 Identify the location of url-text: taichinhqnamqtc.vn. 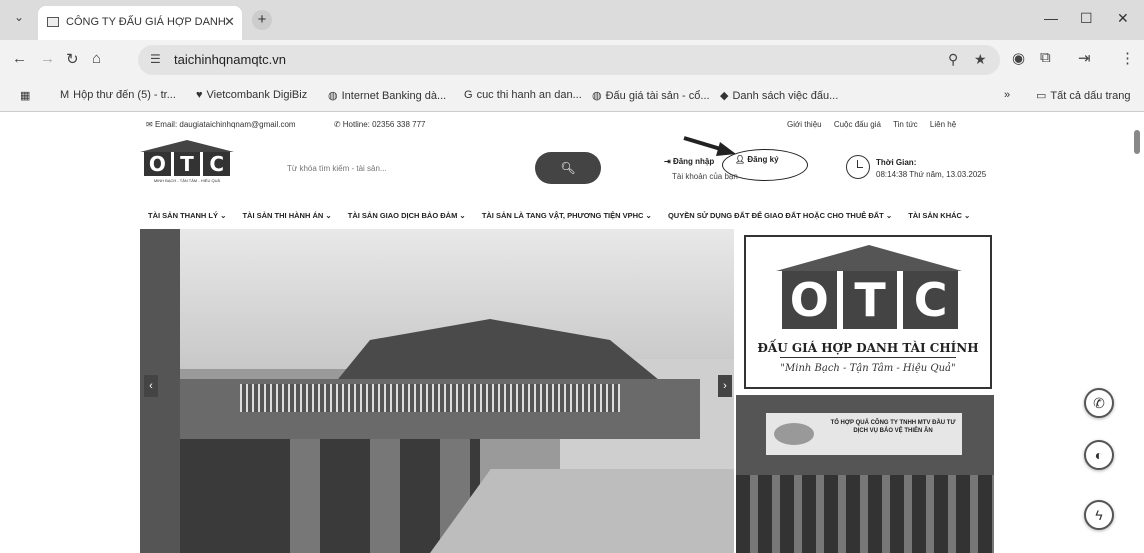
(230, 59).